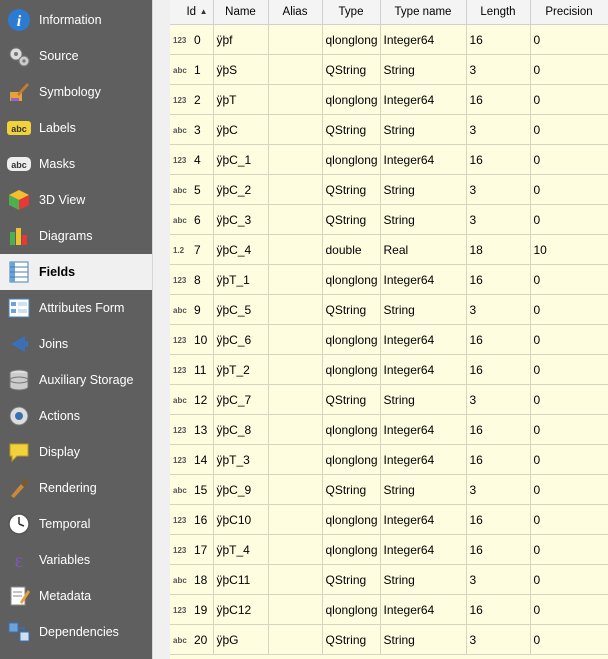 The width and height of the screenshot is (608, 659). I want to click on cell-name: ÿþT_3, so click(241, 459).